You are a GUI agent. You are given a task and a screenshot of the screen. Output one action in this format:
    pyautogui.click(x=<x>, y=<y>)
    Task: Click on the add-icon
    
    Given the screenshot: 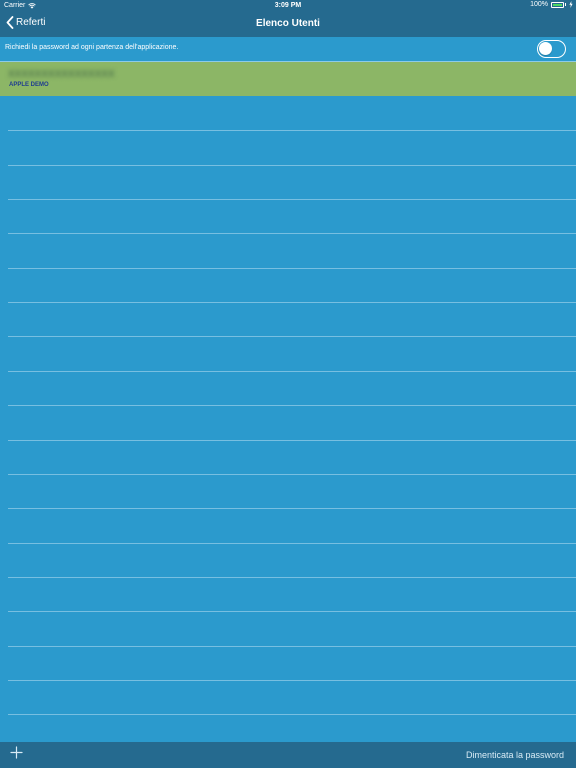 What is the action you would take?
    pyautogui.click(x=16, y=752)
    